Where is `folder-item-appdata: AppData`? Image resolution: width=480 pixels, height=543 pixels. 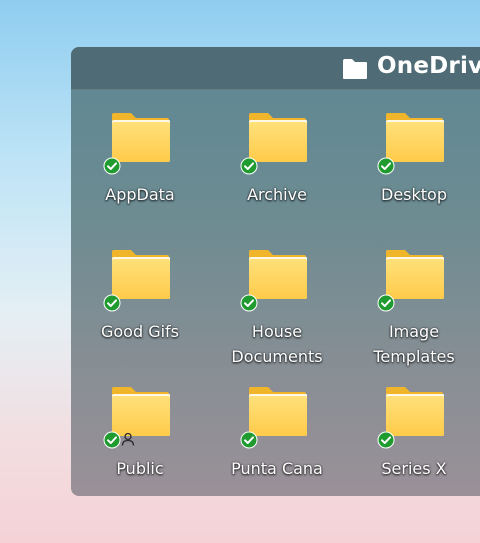 folder-item-appdata: AppData is located at coordinates (140, 172).